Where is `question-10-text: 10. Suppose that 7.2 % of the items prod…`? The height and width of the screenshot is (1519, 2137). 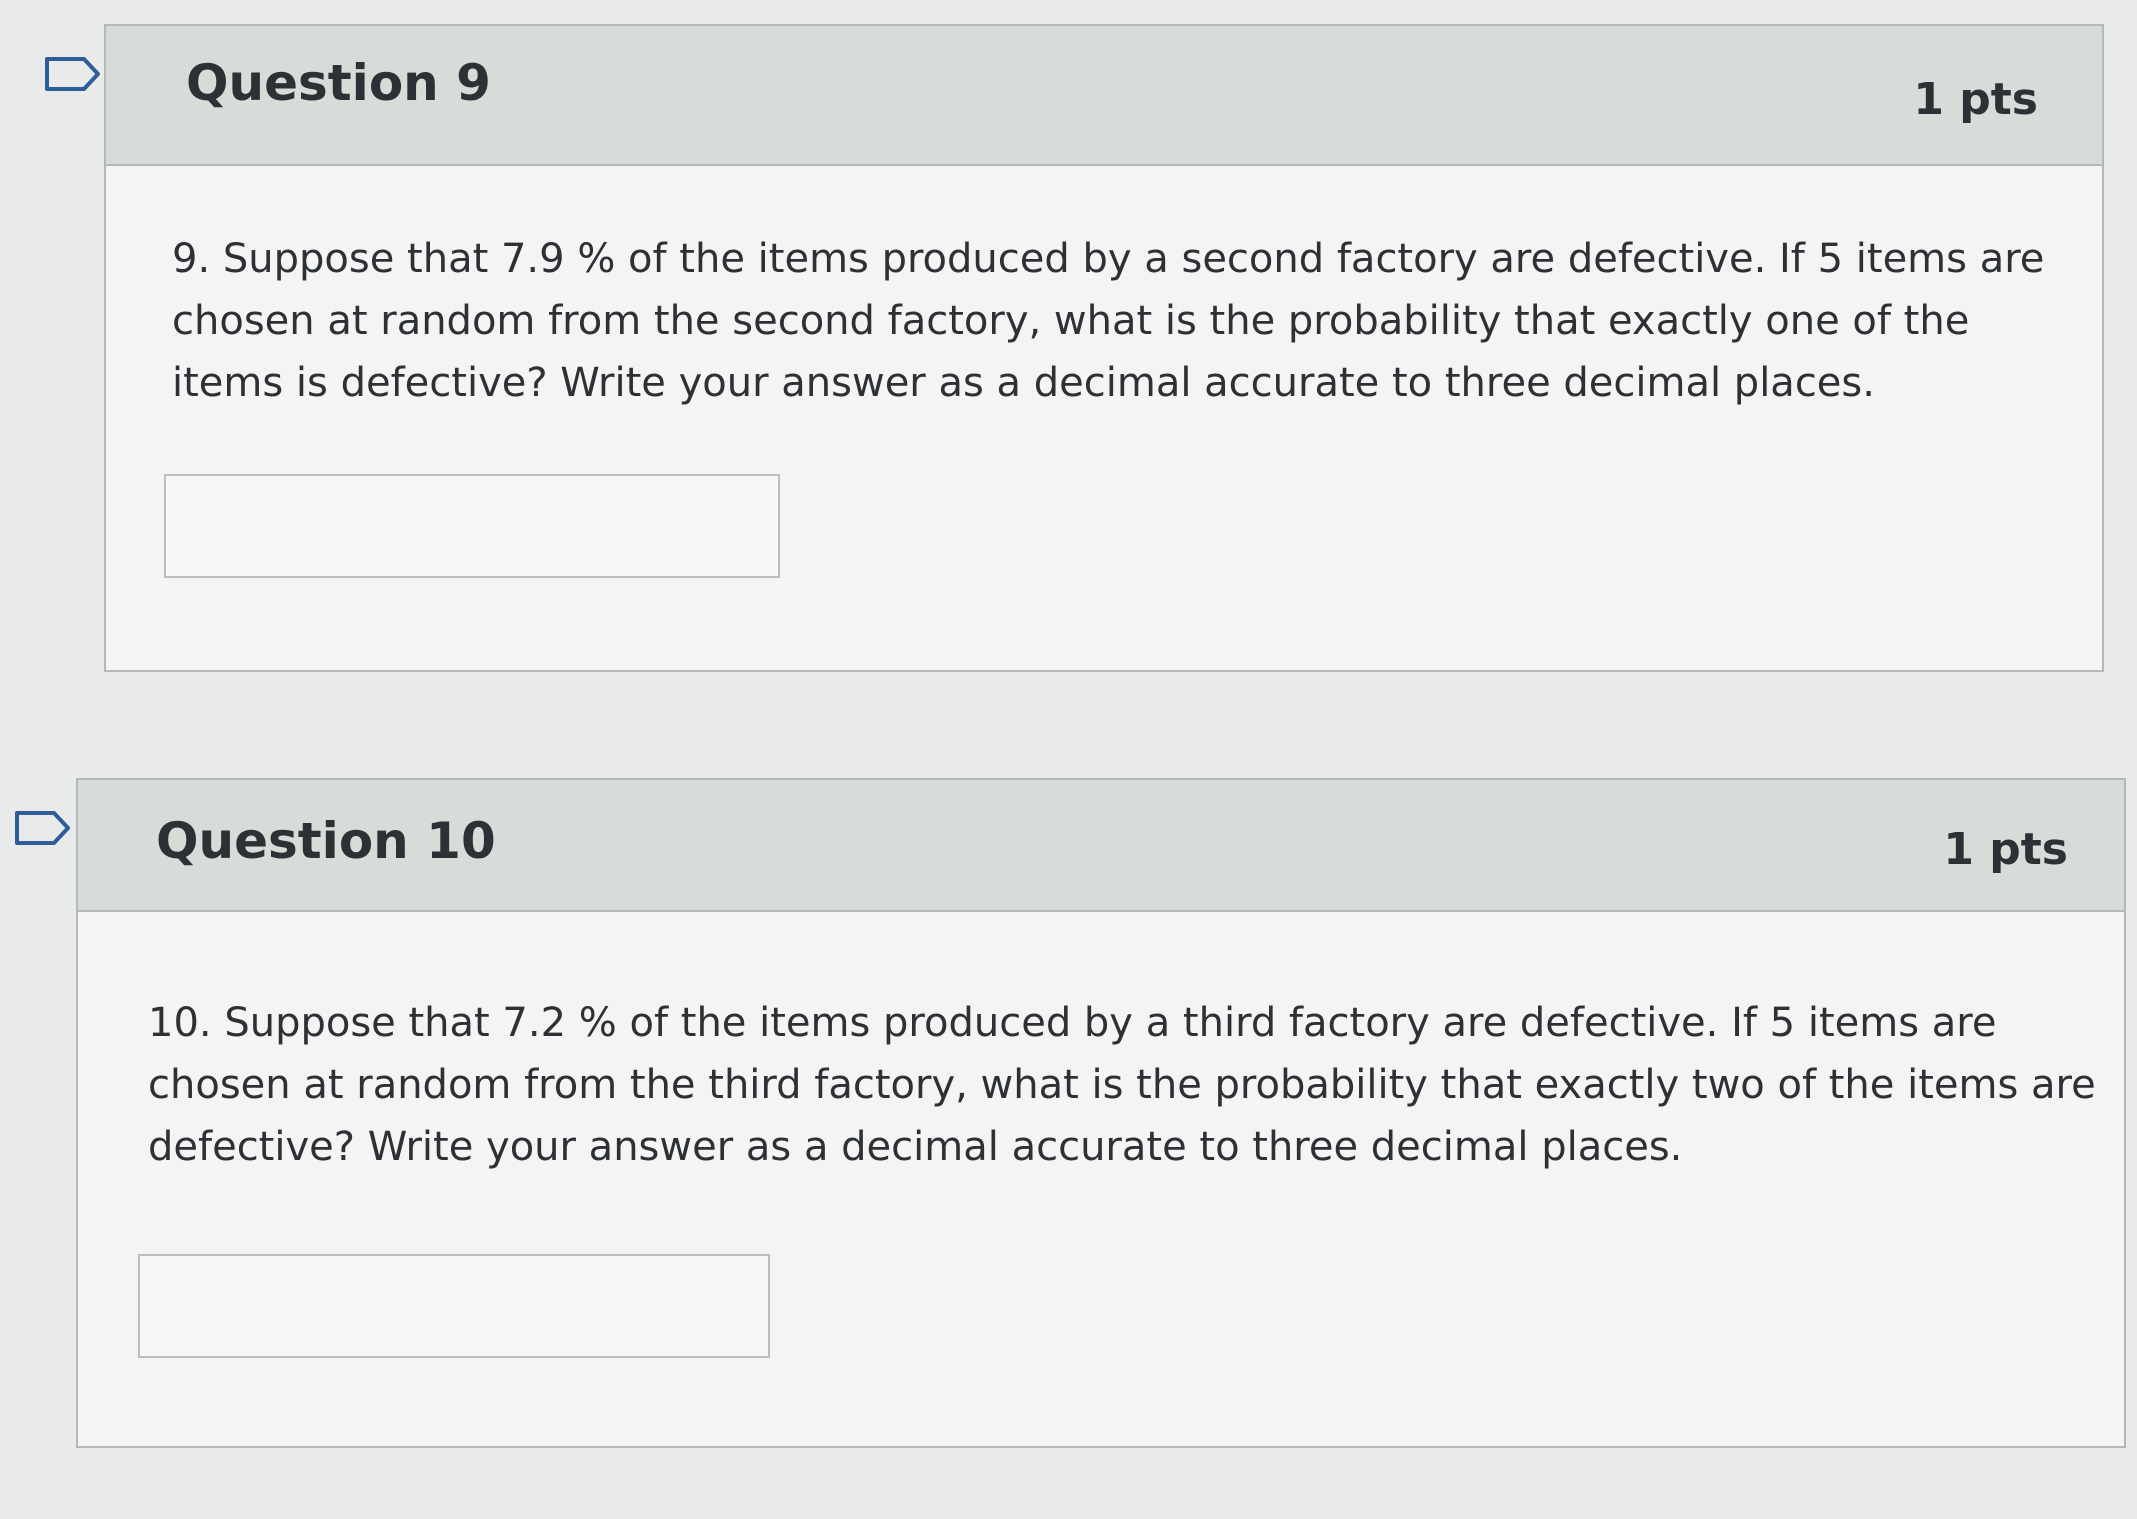 question-10-text: 10. Suppose that 7.2 % of the items prod… is located at coordinates (1122, 1085).